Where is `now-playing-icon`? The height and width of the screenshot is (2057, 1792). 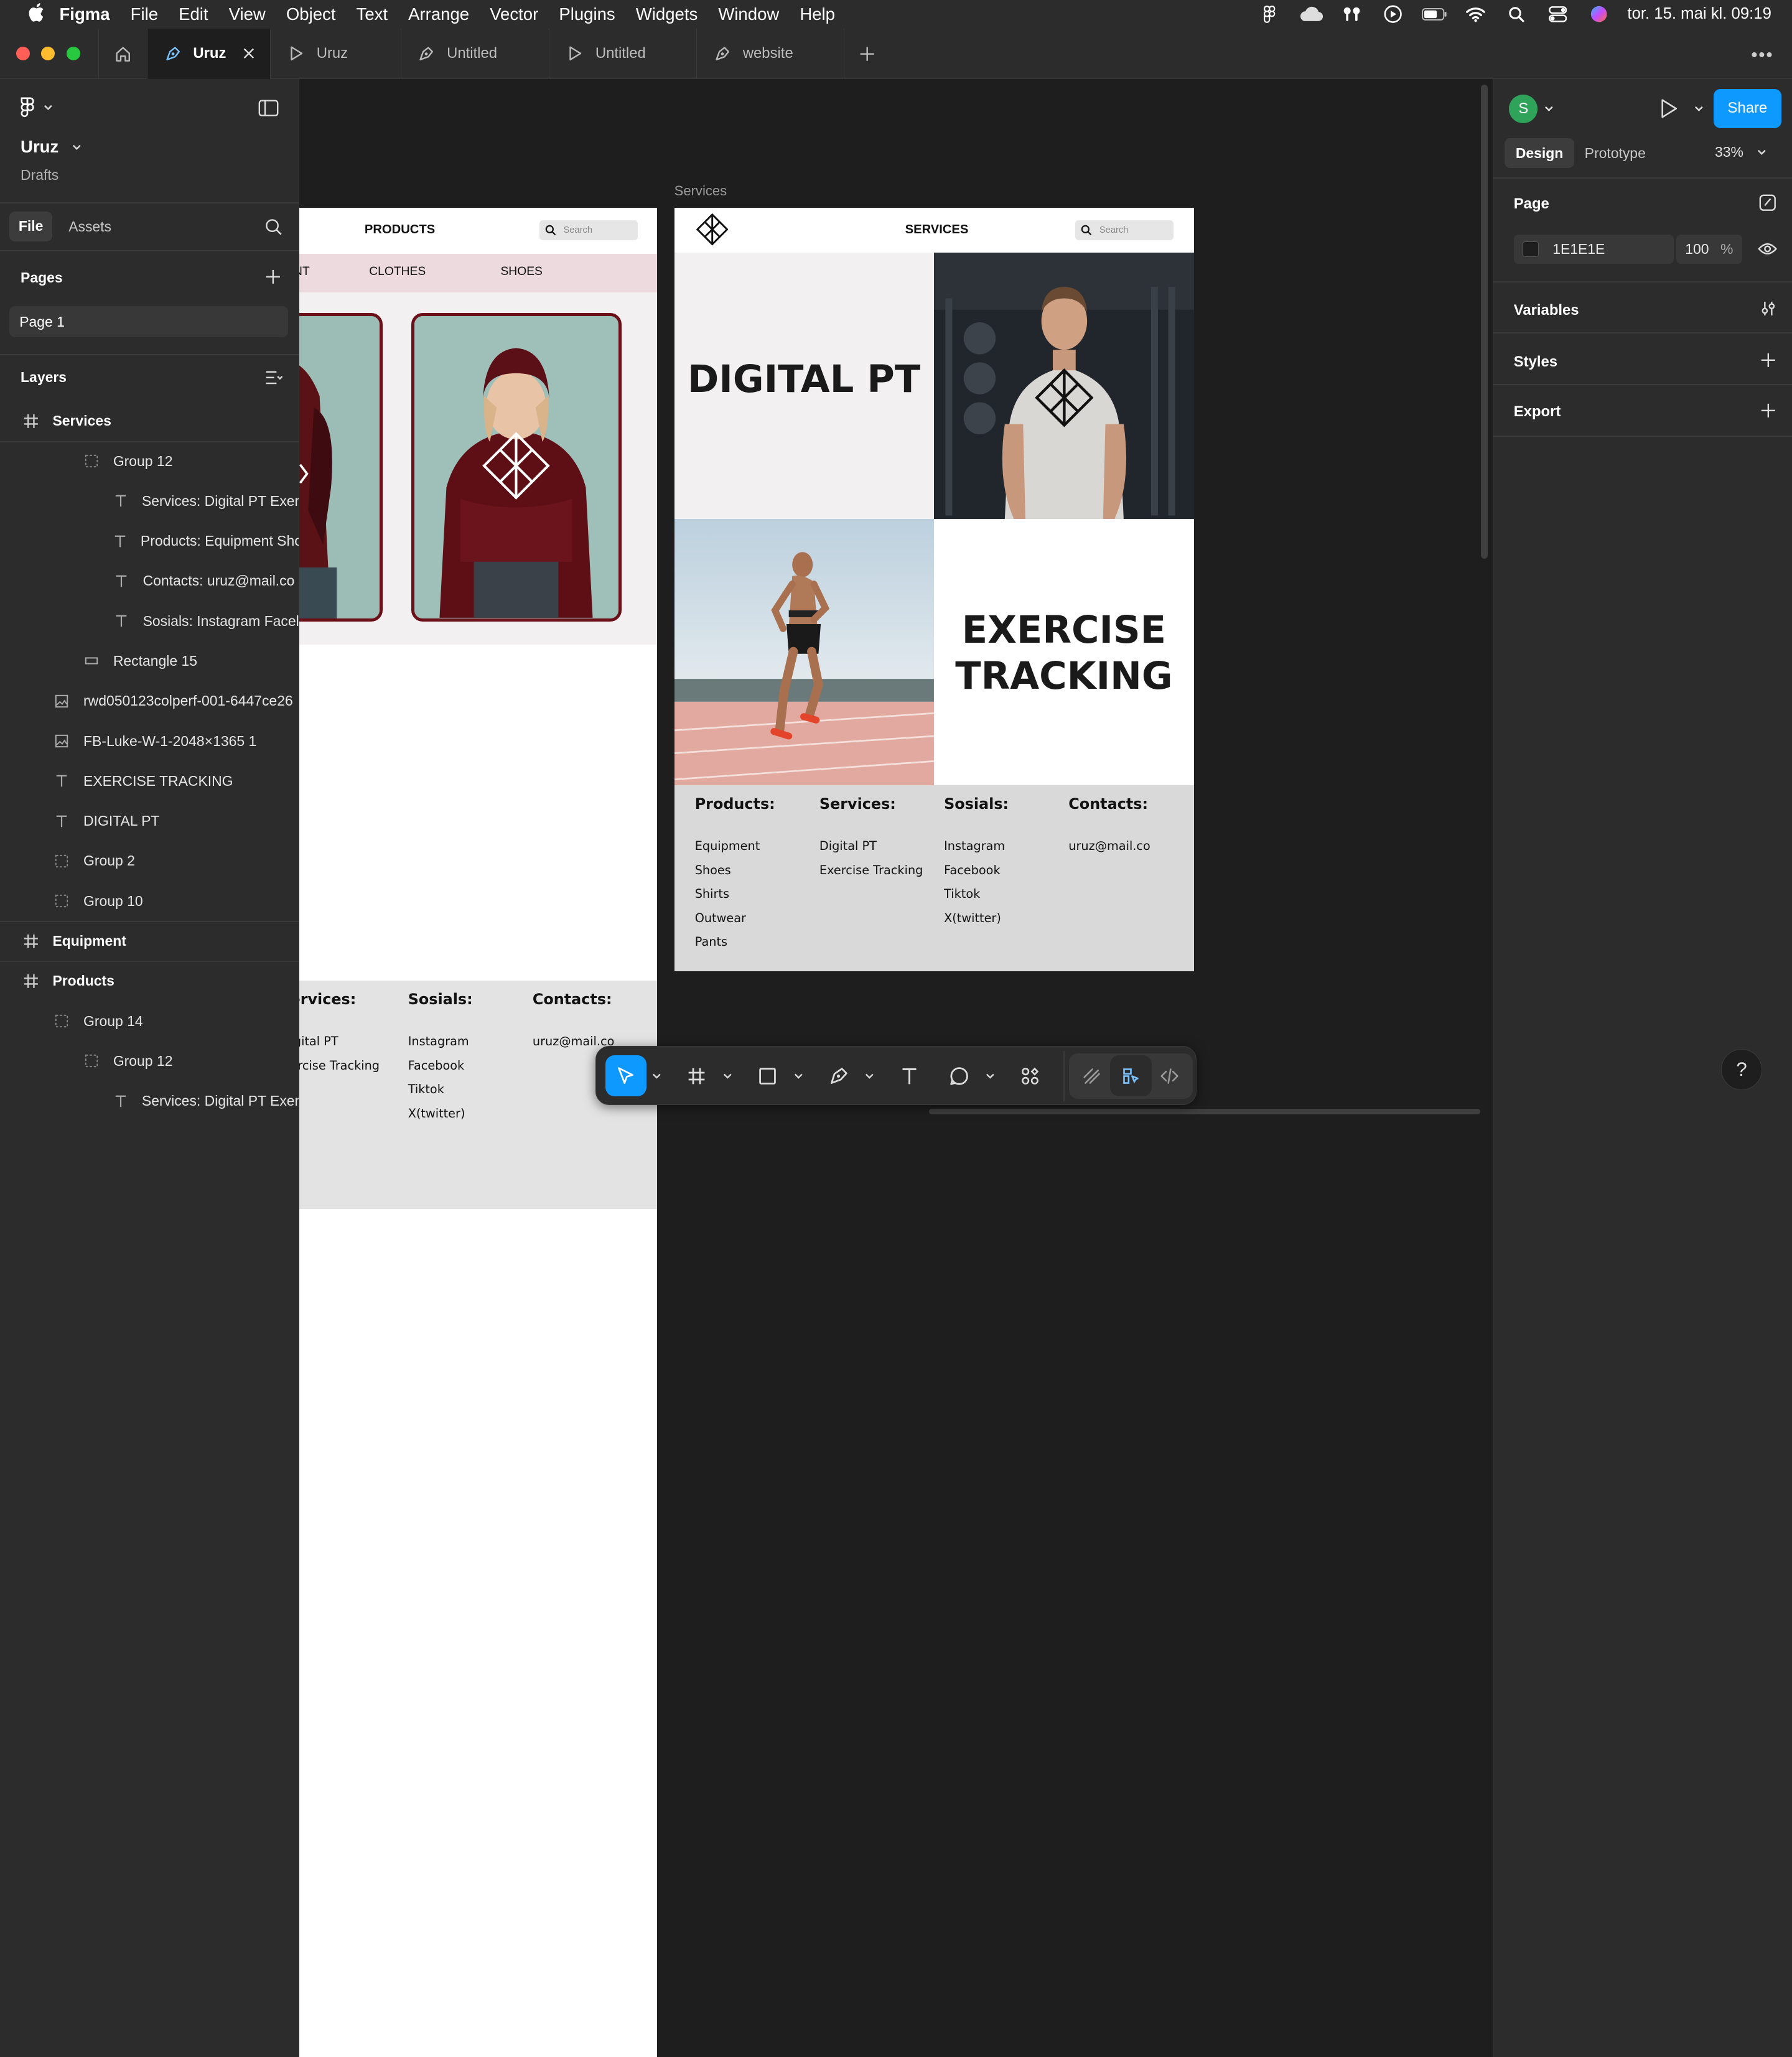 now-playing-icon is located at coordinates (1393, 14).